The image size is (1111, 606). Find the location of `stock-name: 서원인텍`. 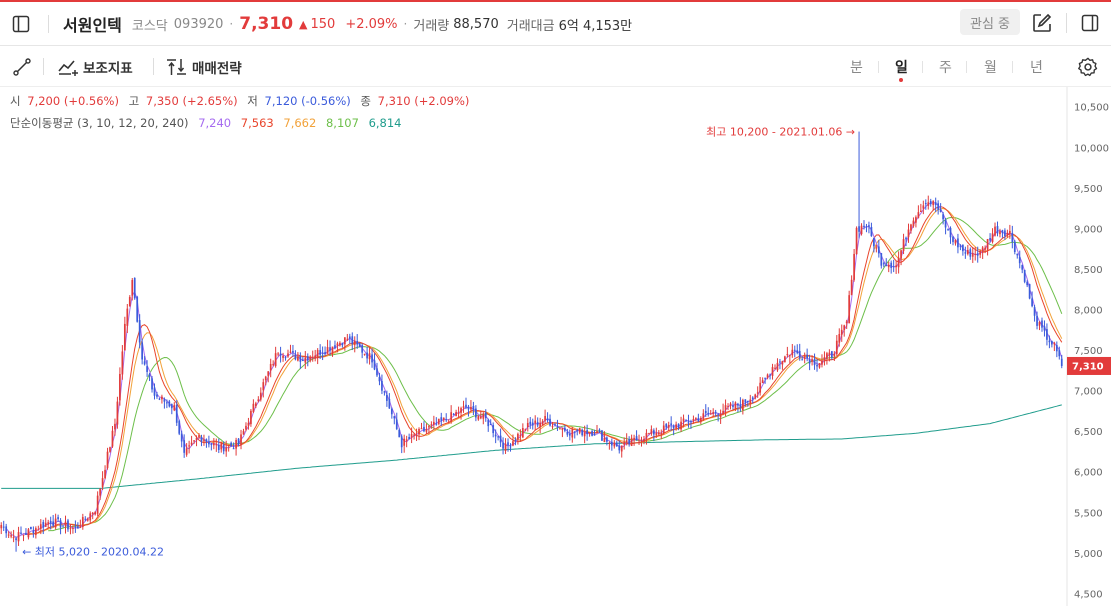

stock-name: 서원인텍 is located at coordinates (92, 24).